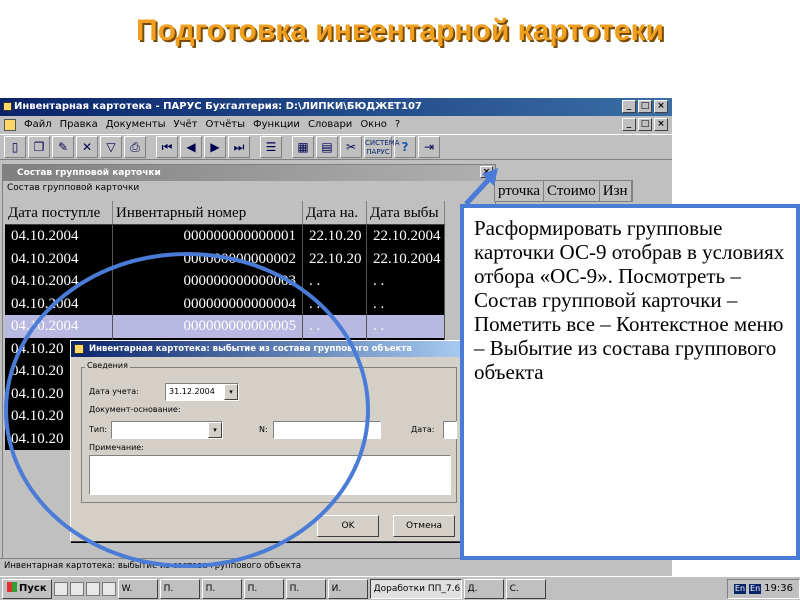  I want to click on menu-edit: Правка, so click(79, 125).